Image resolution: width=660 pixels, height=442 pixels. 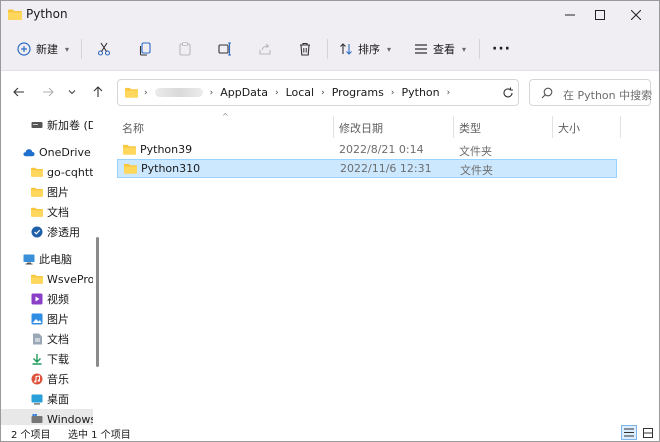 What do you see at coordinates (420, 92) in the screenshot?
I see `breadcrumb-item-python: Python` at bounding box center [420, 92].